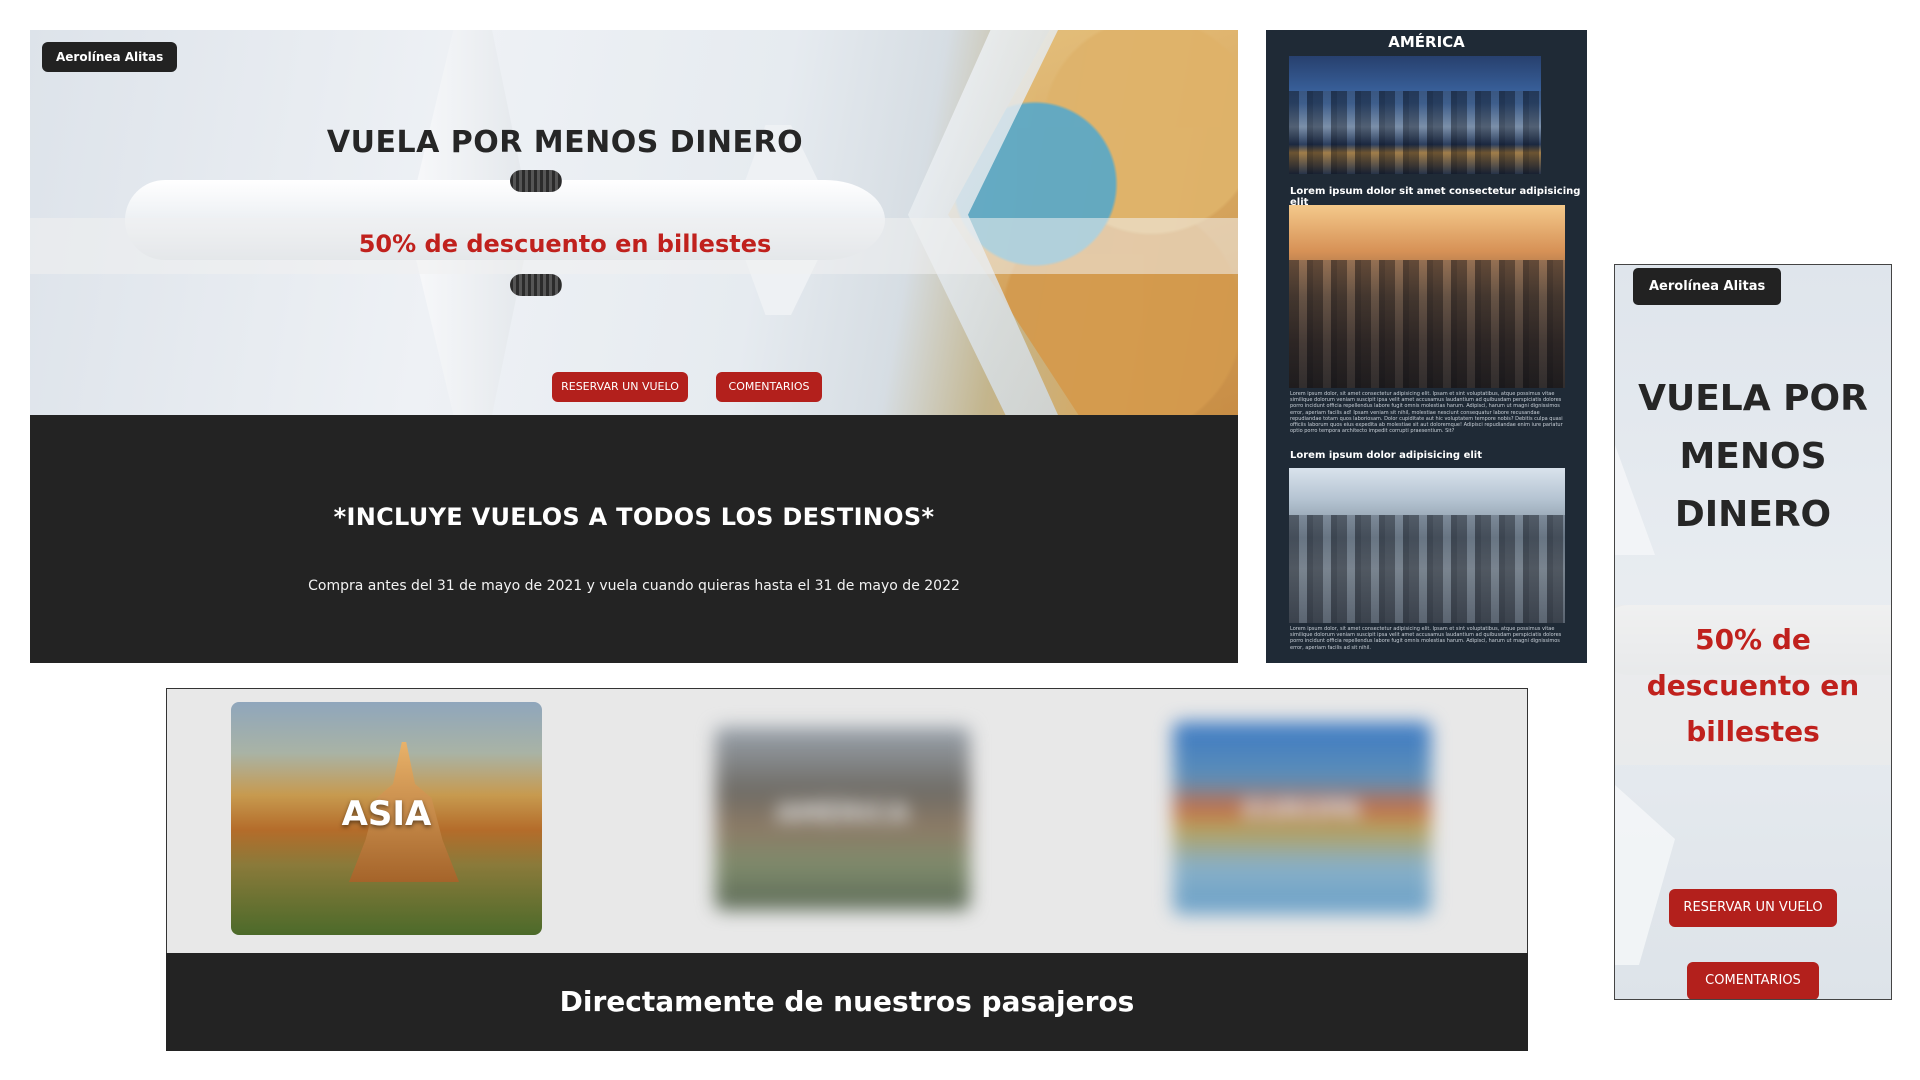 The image size is (1920, 1080). Describe the element at coordinates (1302, 811) in the screenshot. I see `destination-label: EUROPA` at that location.